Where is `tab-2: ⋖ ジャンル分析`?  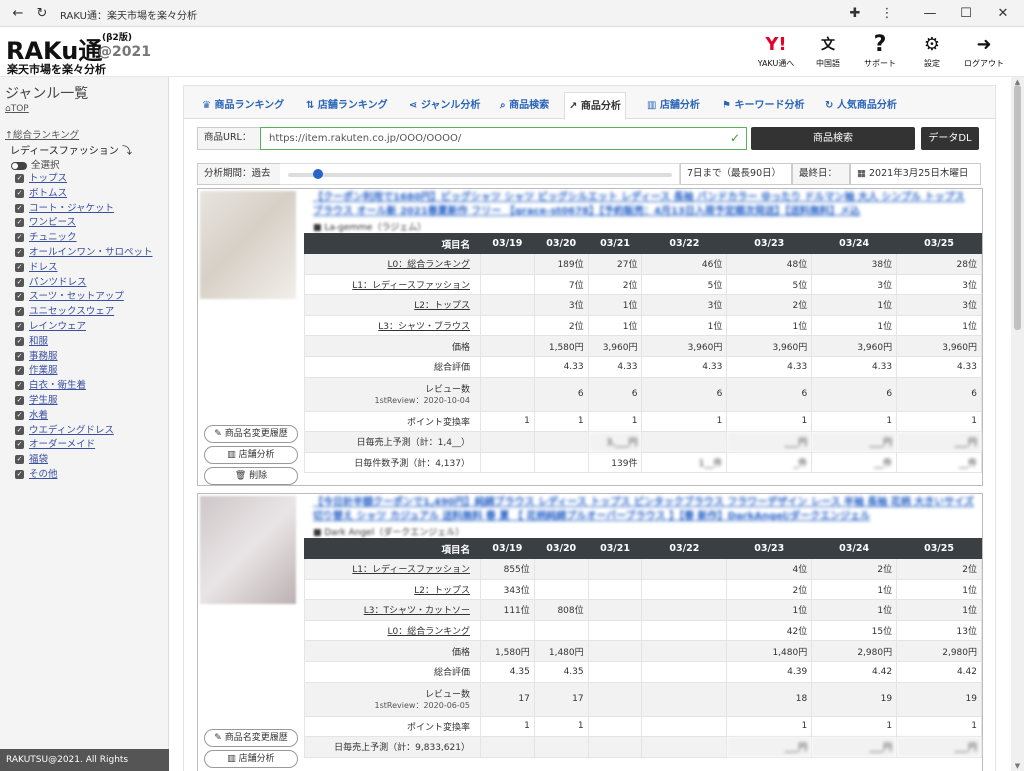
tab-2: ⋖ ジャンル分析 is located at coordinates (444, 105).